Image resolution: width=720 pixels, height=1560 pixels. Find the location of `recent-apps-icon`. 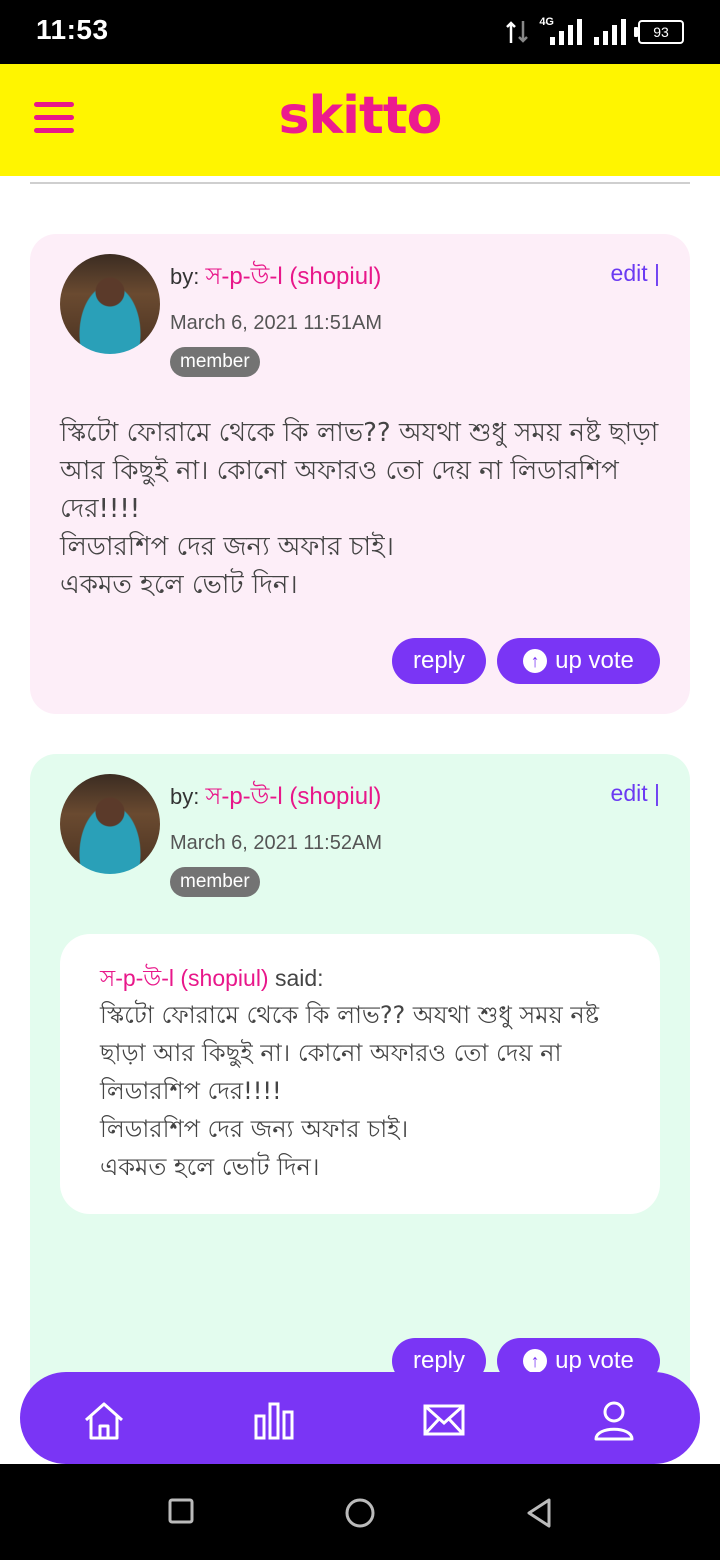

recent-apps-icon is located at coordinates (181, 1511).